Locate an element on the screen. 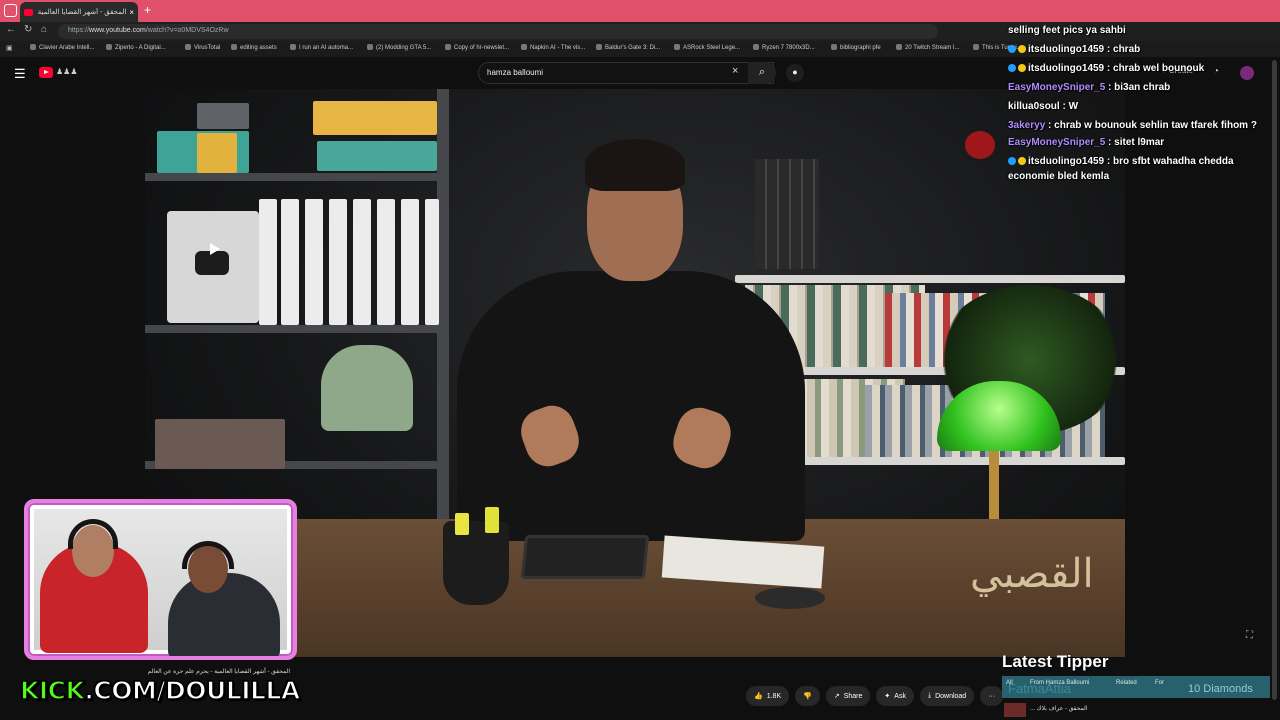 The height and width of the screenshot is (720, 1280). bookmark-item: editing assets is located at coordinates (254, 47).